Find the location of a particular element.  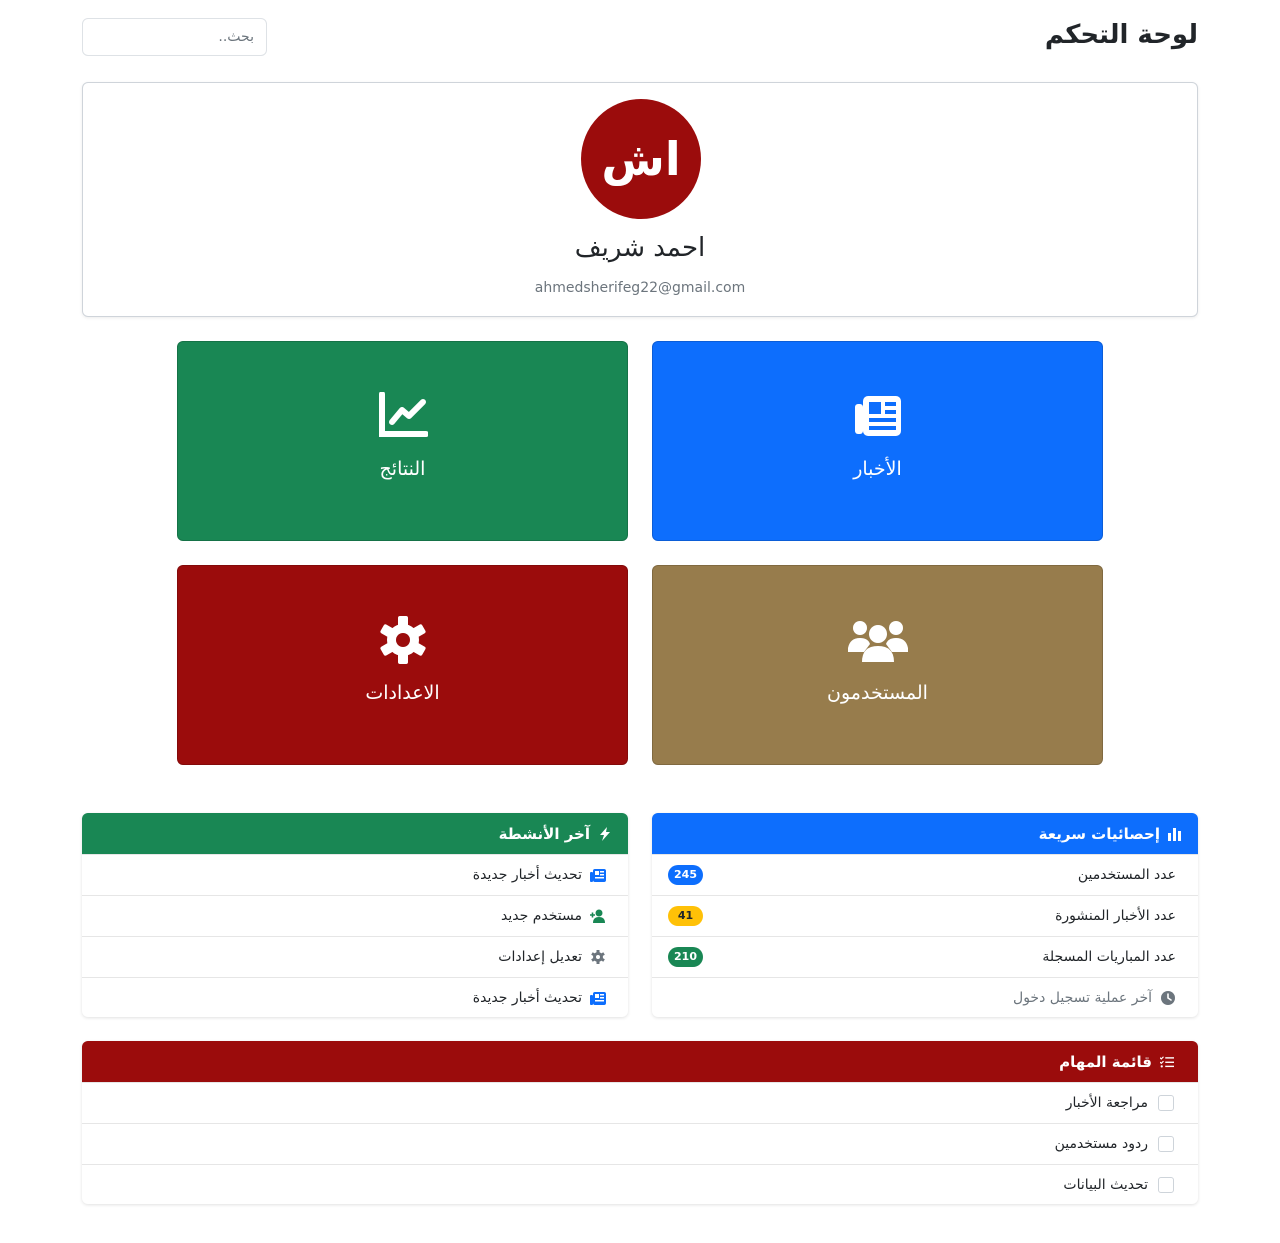

tile-news-label: الأخبار is located at coordinates (877, 469).